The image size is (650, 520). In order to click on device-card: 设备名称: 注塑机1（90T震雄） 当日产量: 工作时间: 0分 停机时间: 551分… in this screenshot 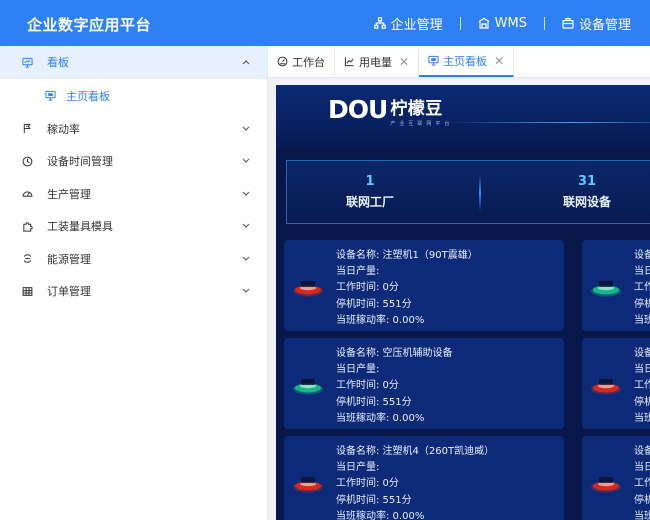, I will do `click(424, 285)`.